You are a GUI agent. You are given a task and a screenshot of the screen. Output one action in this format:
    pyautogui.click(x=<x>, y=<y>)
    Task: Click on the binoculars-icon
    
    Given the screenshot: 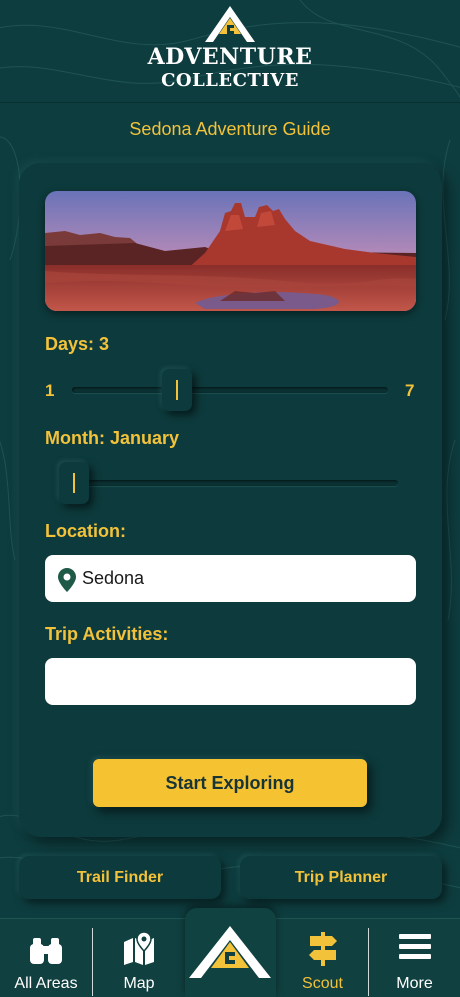 What is the action you would take?
    pyautogui.click(x=46, y=951)
    